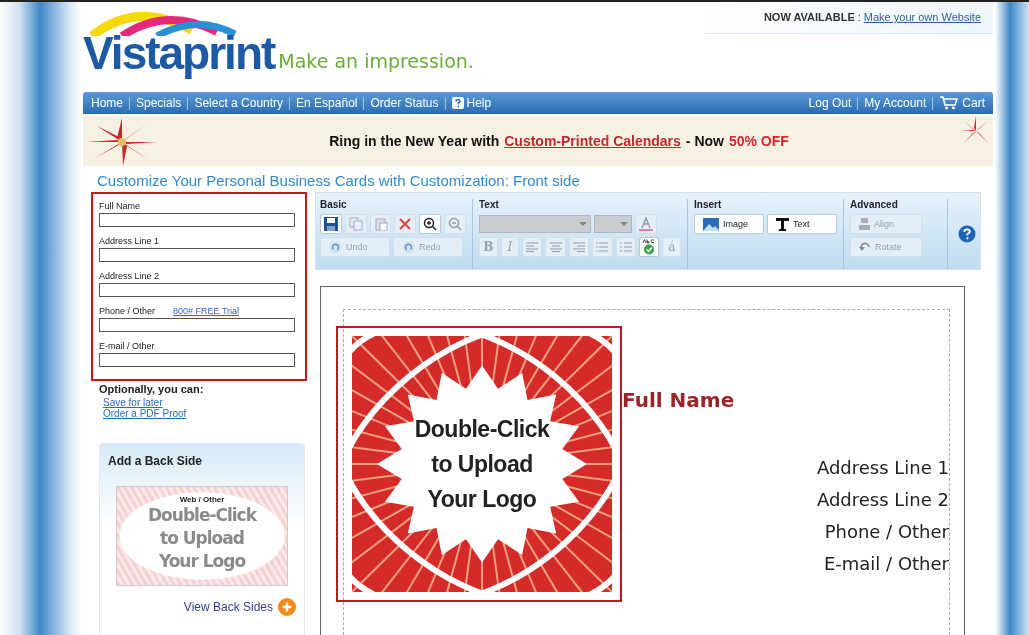  What do you see at coordinates (119, 206) in the screenshot?
I see `field-label: Full Name` at bounding box center [119, 206].